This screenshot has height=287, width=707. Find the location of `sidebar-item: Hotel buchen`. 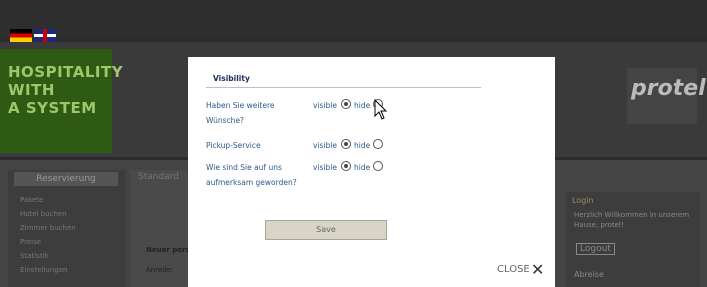

sidebar-item: Hotel buchen is located at coordinates (43, 215).